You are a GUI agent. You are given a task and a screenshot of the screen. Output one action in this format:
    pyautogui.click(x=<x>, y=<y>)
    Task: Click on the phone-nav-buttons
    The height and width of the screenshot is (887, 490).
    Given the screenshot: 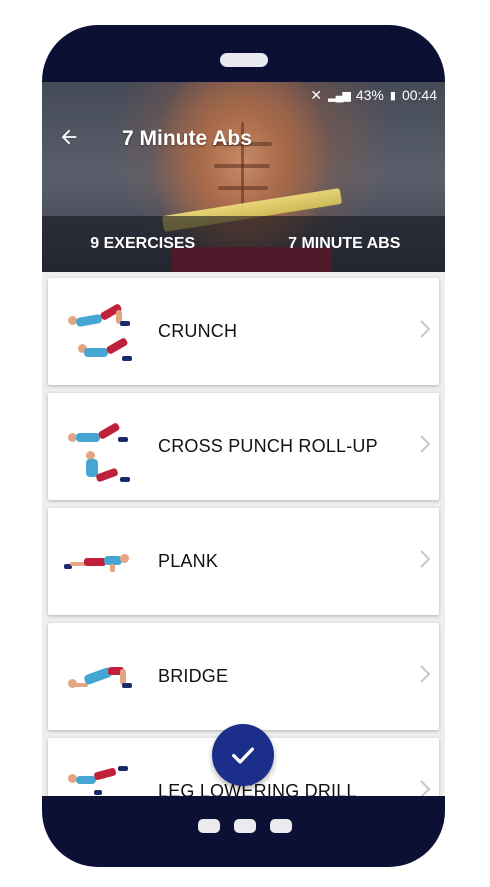 What is the action you would take?
    pyautogui.click(x=245, y=826)
    